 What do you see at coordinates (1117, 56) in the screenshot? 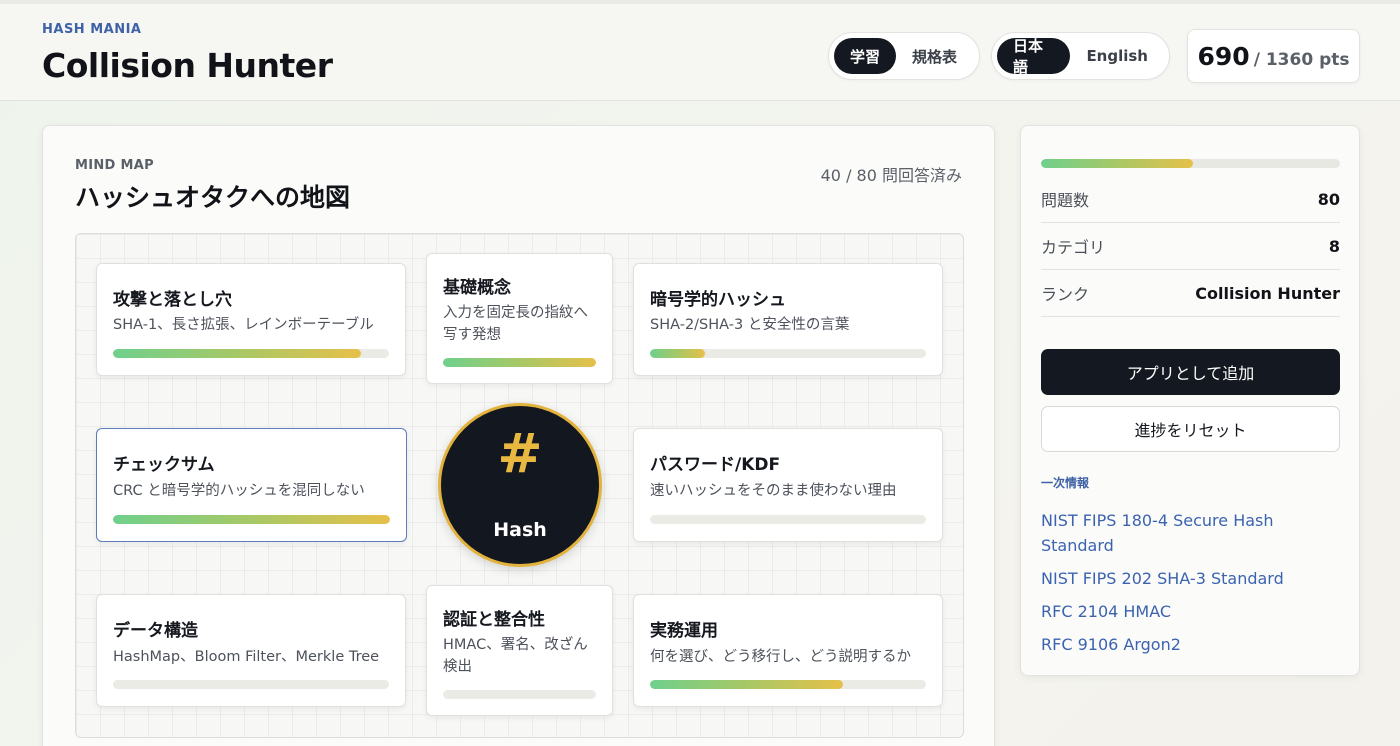
I see `lang-english-button: English` at bounding box center [1117, 56].